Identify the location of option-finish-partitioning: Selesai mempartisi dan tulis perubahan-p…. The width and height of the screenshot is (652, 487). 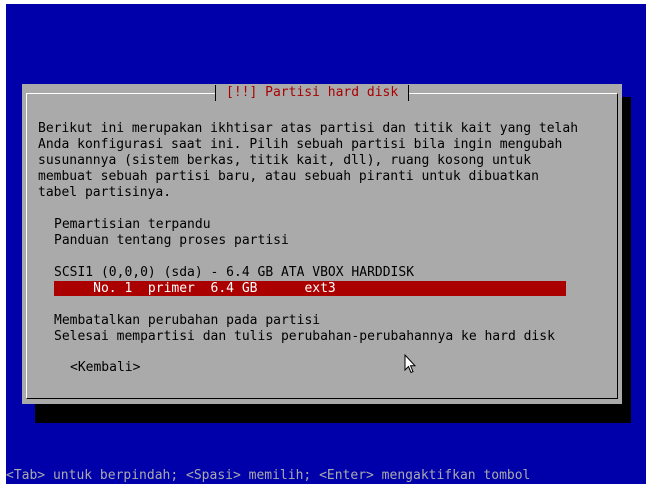
(304, 337).